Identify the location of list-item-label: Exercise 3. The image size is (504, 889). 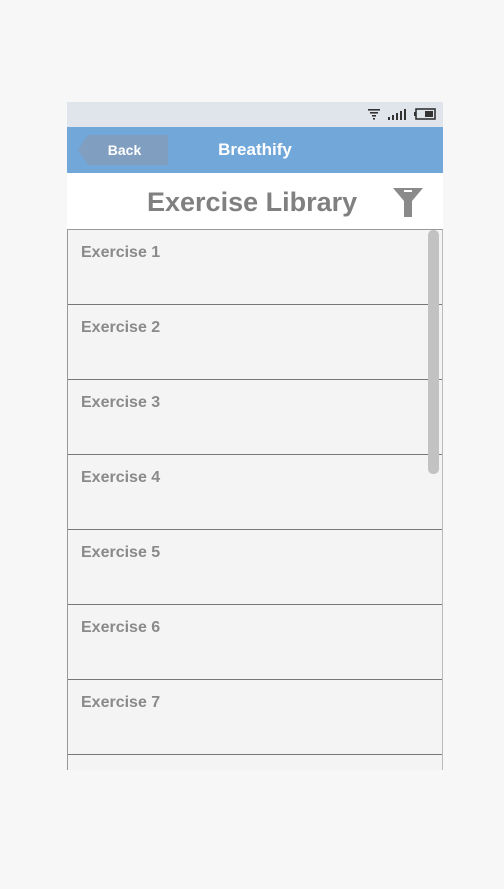
(121, 402).